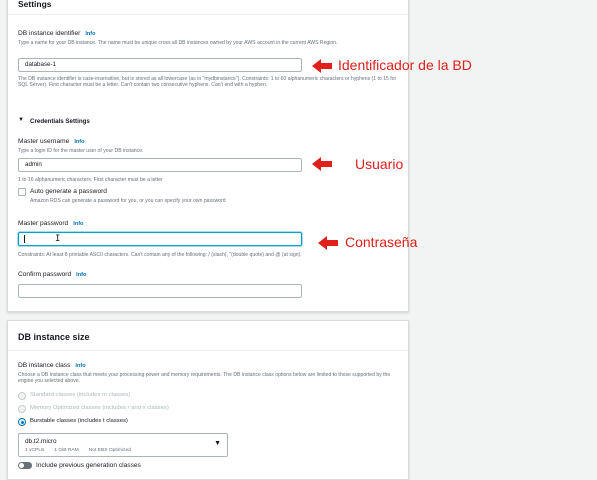 This screenshot has width=597, height=480. Describe the element at coordinates (68, 191) in the screenshot. I see `auto-password-label: Auto generate a password` at that location.